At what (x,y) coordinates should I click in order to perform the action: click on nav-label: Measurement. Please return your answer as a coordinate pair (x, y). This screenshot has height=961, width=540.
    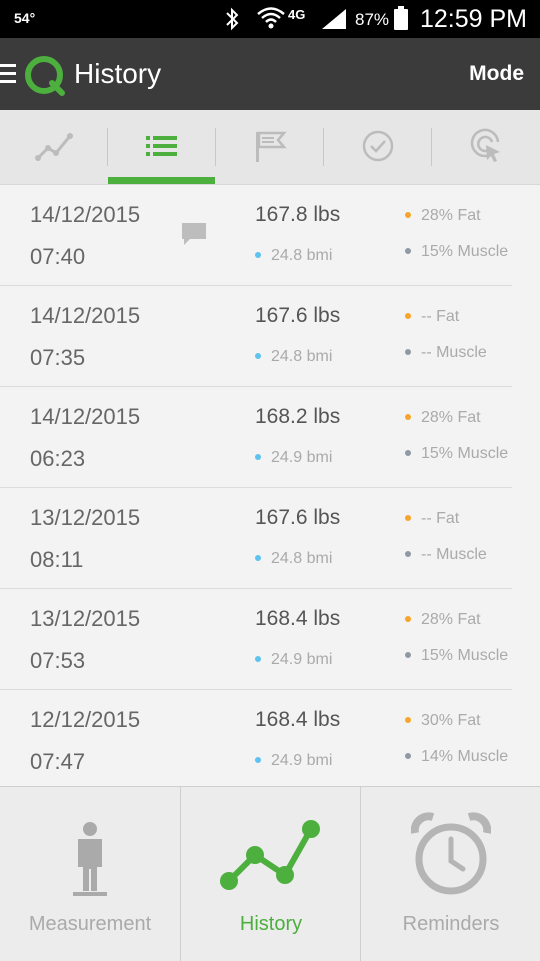
    Looking at the image, I should click on (90, 924).